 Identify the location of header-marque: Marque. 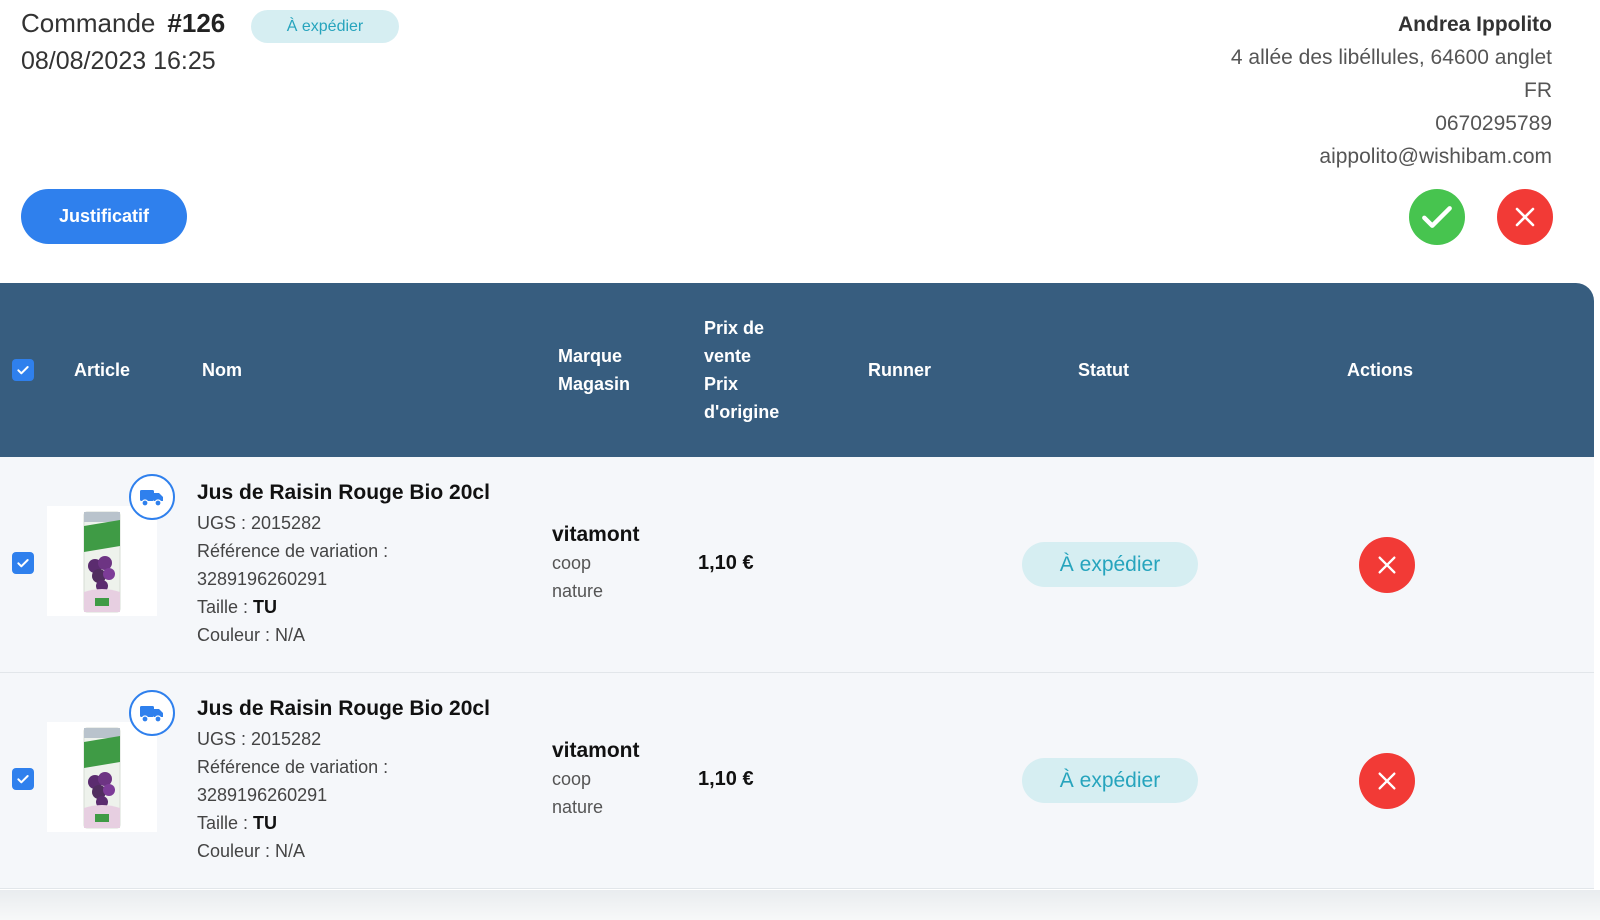
(590, 356).